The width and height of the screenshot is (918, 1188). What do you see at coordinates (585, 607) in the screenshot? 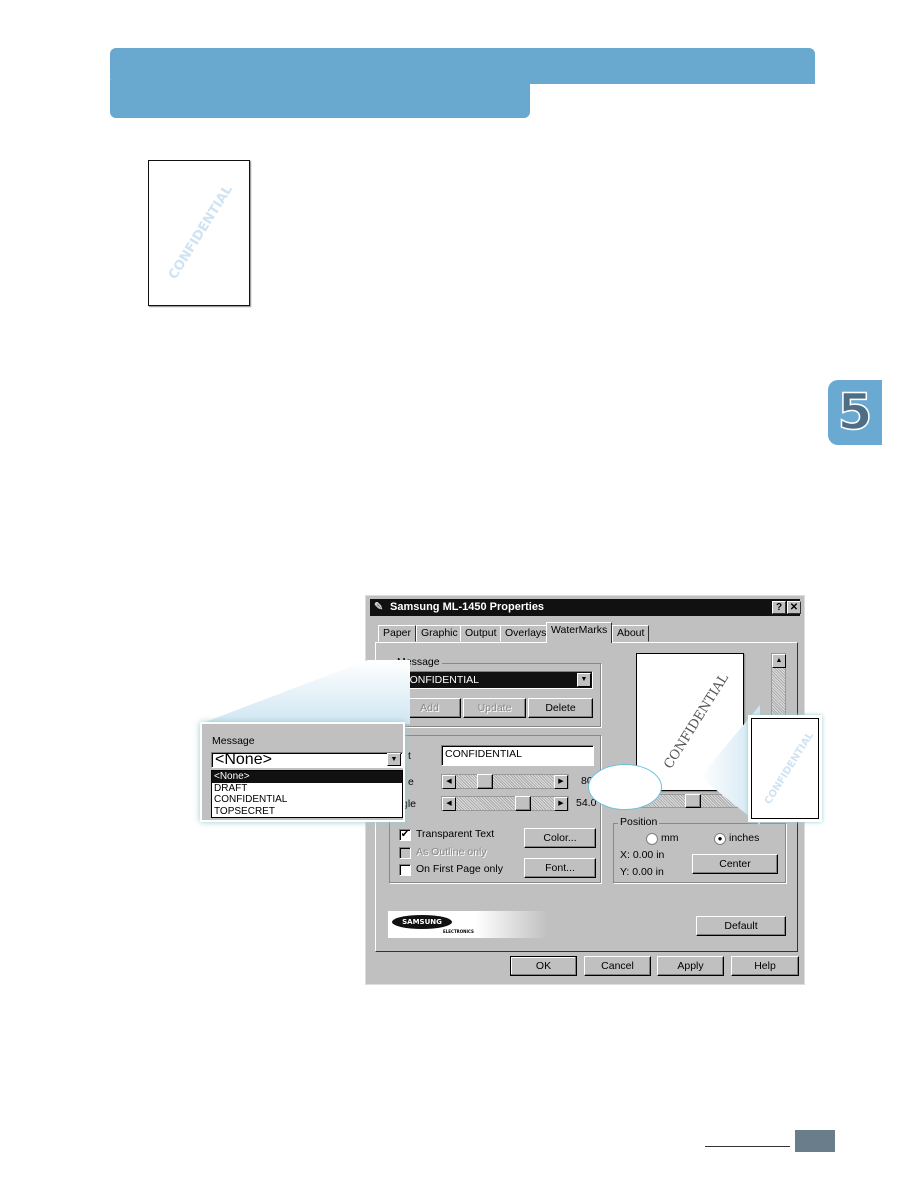
I see `title-bar: ✎ Samsung ML-1450 Properties ? ✕` at bounding box center [585, 607].